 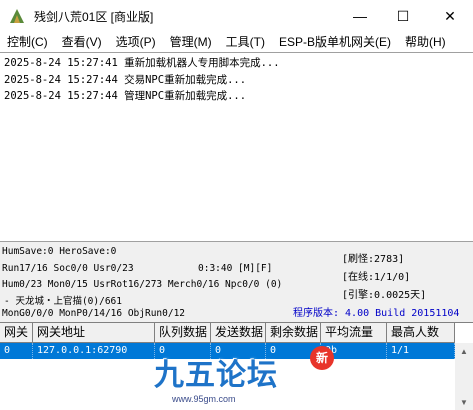 I want to click on engine-status: [引擎:0.0025天], so click(x=384, y=295).